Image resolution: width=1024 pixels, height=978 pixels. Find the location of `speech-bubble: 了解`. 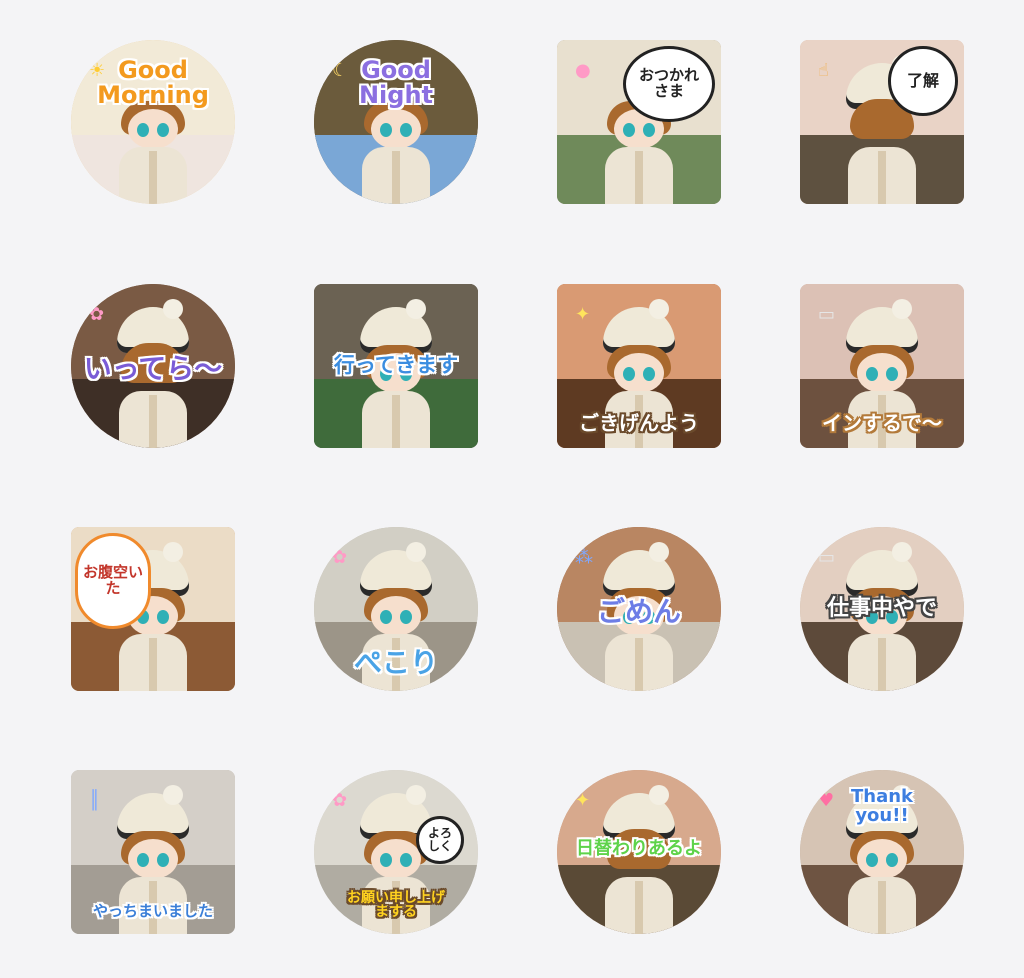

speech-bubble: 了解 is located at coordinates (923, 81).